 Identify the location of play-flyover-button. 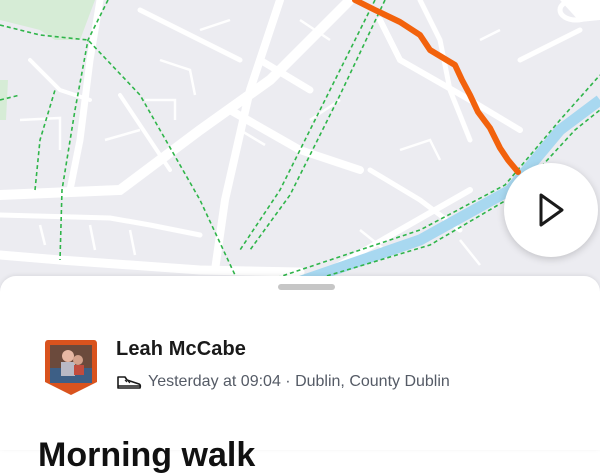
(551, 210).